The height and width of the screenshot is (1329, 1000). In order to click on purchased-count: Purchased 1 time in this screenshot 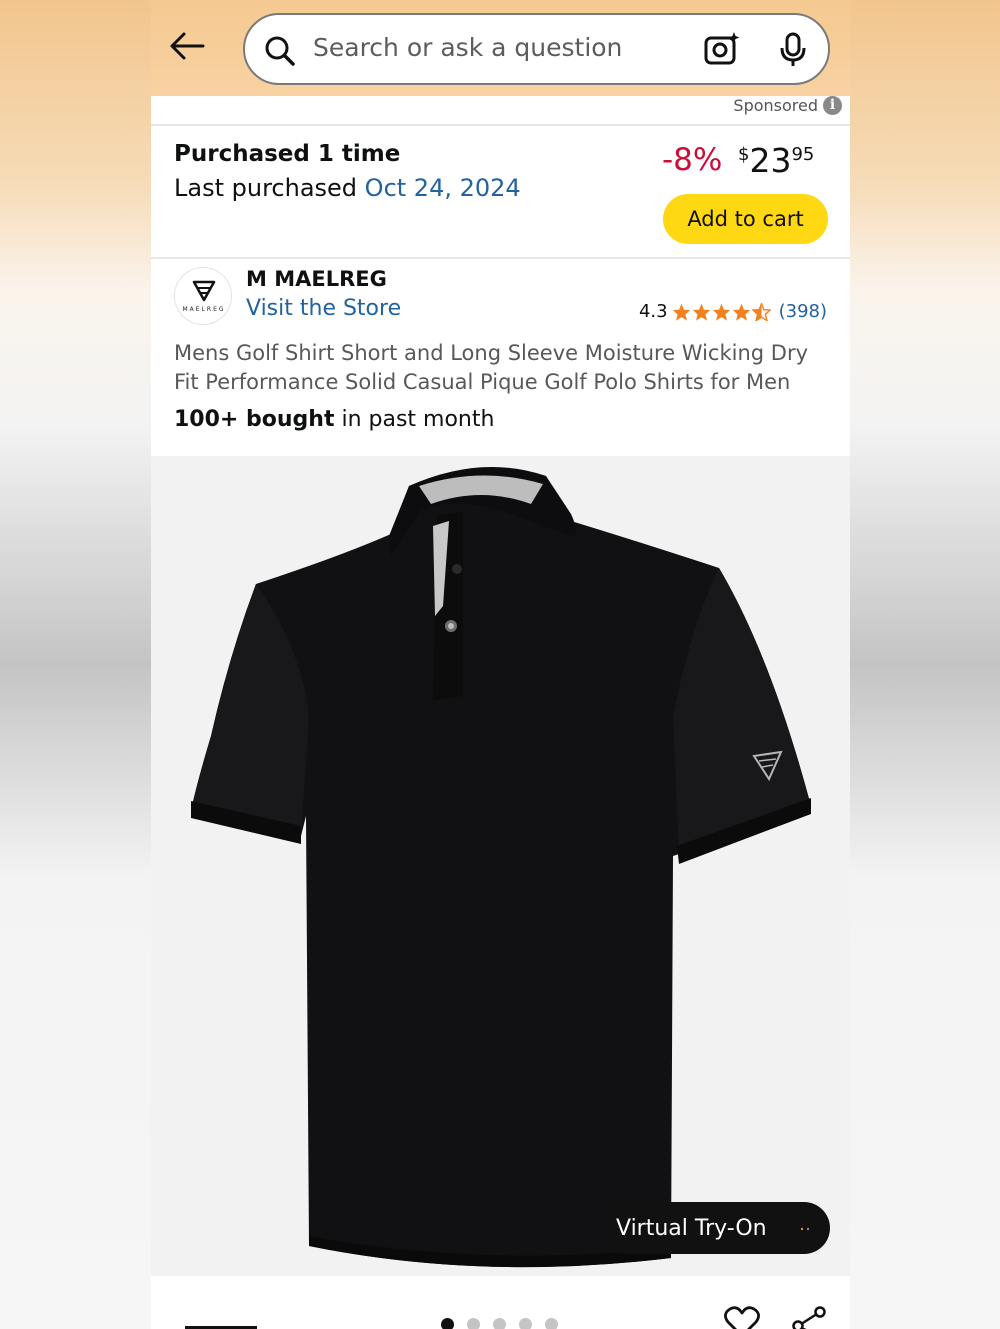, I will do `click(287, 154)`.